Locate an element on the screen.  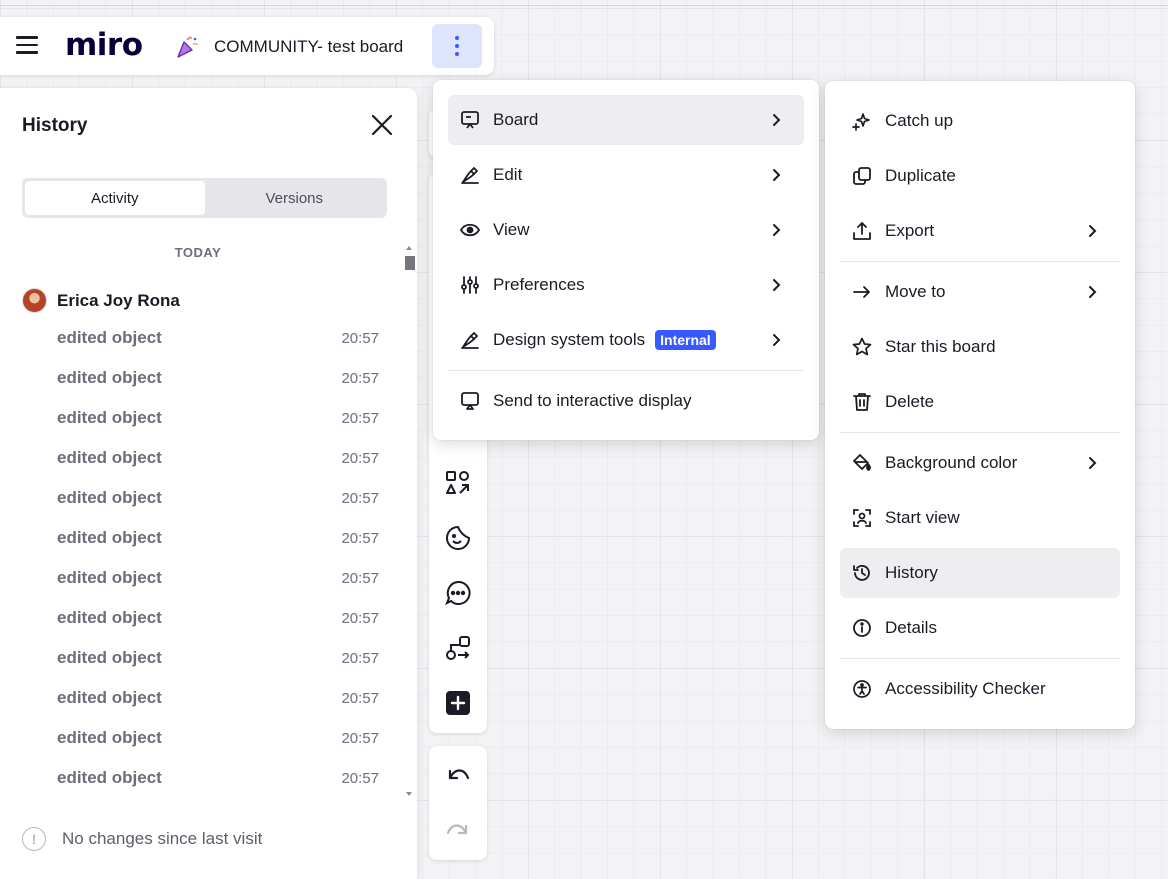
sparkle-icon is located at coordinates (862, 121).